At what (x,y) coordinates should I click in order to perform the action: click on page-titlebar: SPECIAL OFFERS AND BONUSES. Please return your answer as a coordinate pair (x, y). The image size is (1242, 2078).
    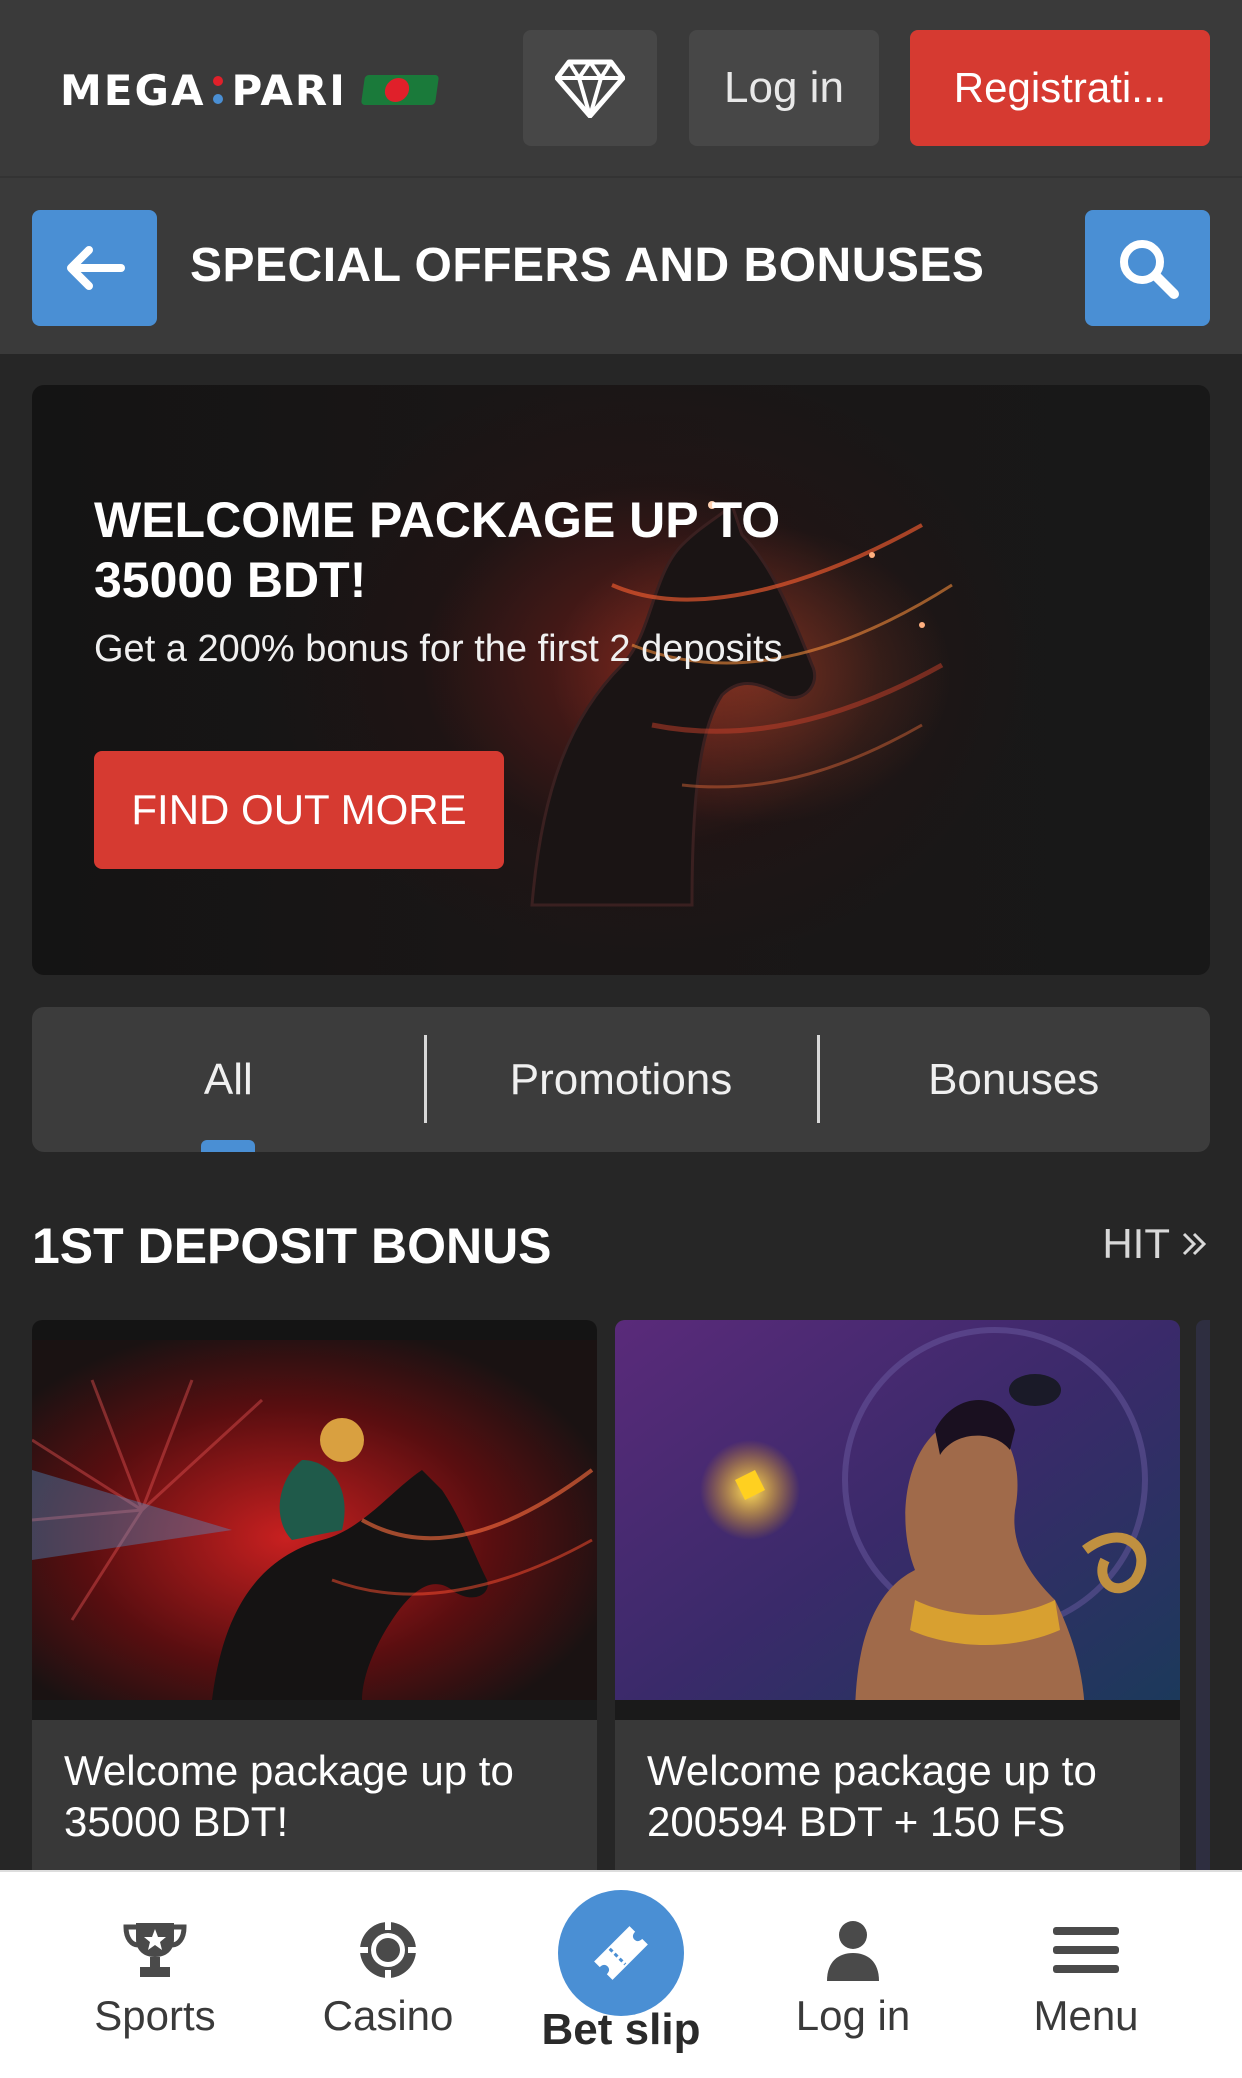
    Looking at the image, I should click on (621, 265).